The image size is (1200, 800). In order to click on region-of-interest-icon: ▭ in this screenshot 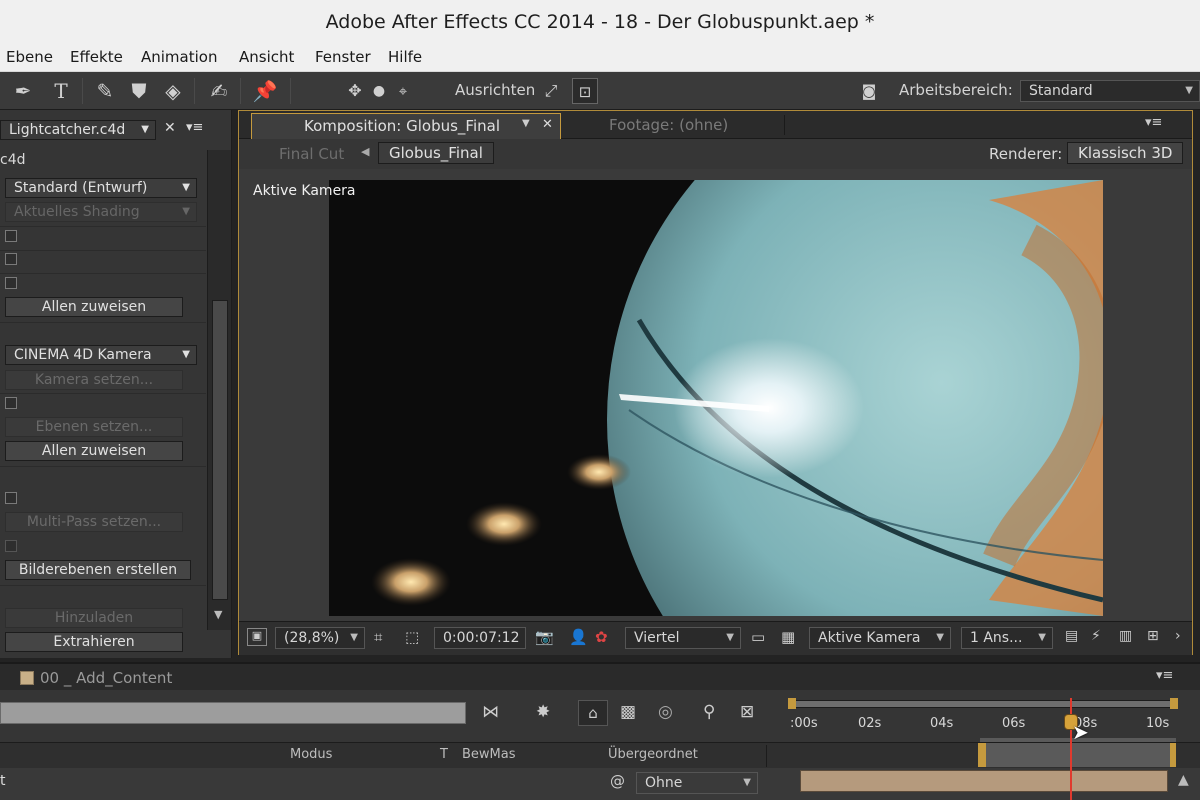, I will do `click(758, 637)`.